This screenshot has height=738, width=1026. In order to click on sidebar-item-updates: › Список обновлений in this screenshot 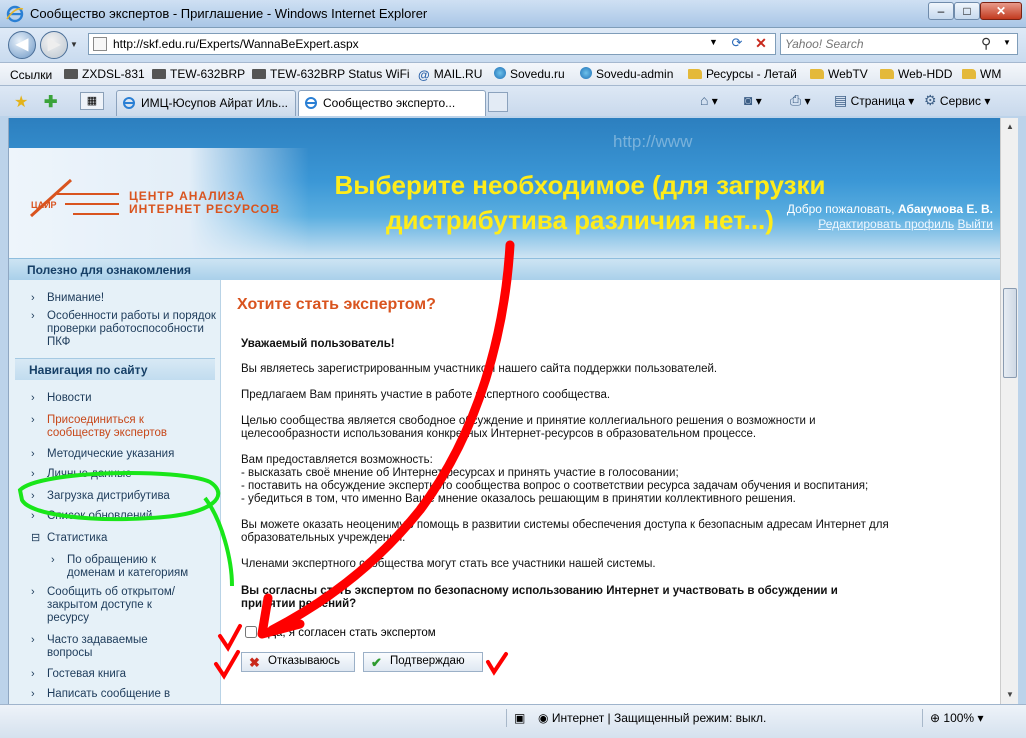, I will do `click(117, 516)`.